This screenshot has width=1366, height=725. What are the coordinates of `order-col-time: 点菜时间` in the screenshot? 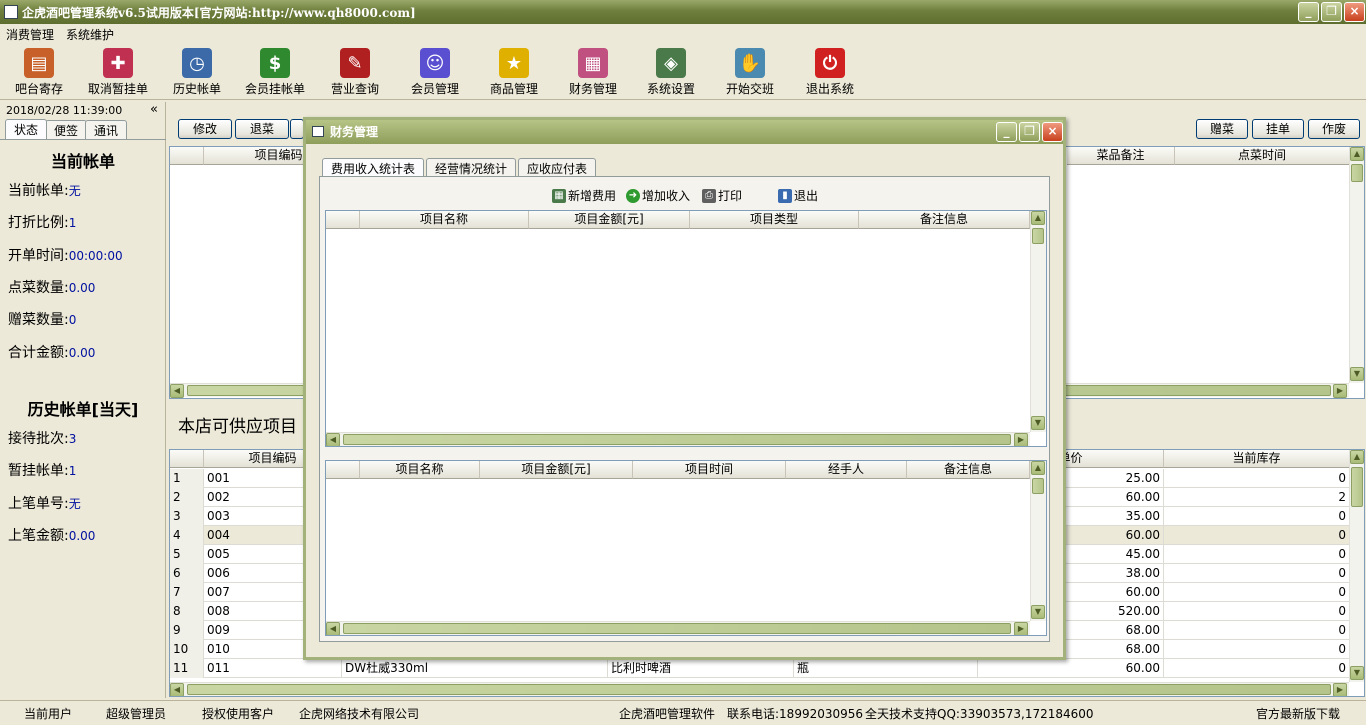 It's located at (1262, 156).